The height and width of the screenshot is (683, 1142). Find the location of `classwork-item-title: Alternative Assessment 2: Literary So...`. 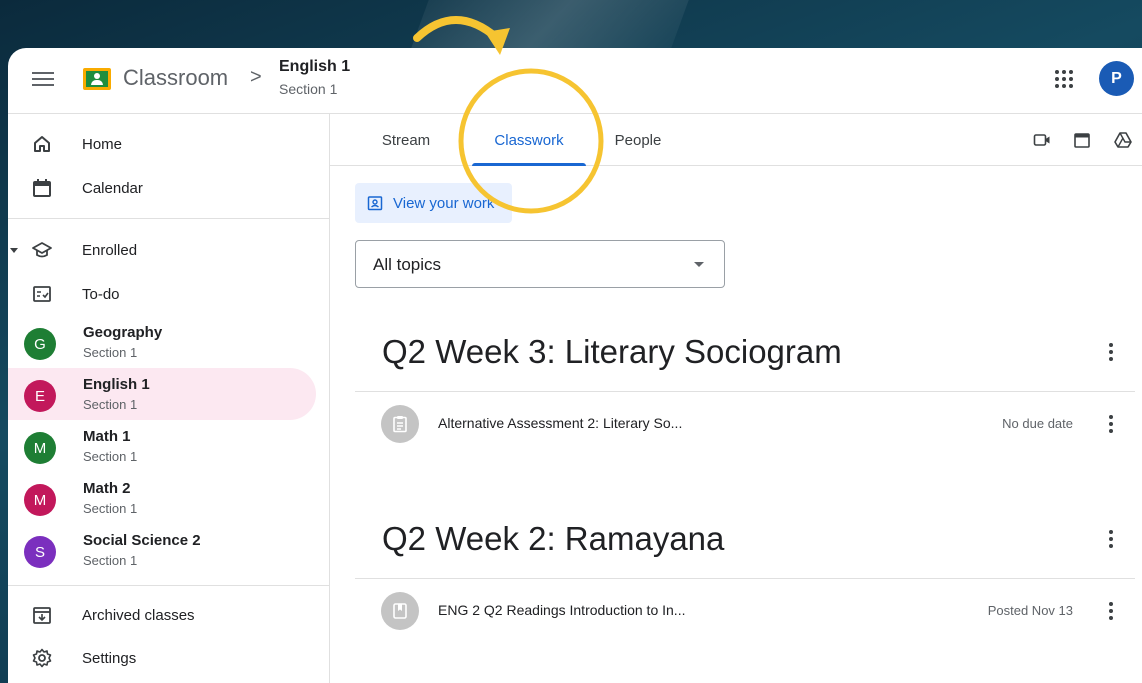

classwork-item-title: Alternative Assessment 2: Literary So... is located at coordinates (560, 423).